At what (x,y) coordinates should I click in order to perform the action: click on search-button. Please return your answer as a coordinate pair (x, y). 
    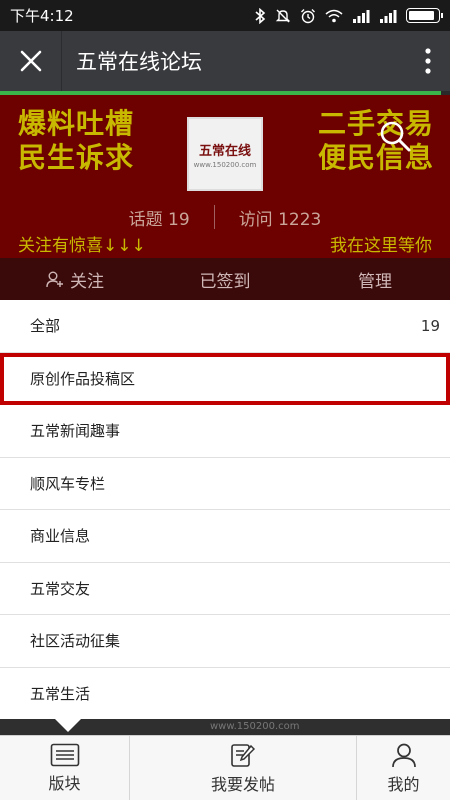
    Looking at the image, I should click on (395, 138).